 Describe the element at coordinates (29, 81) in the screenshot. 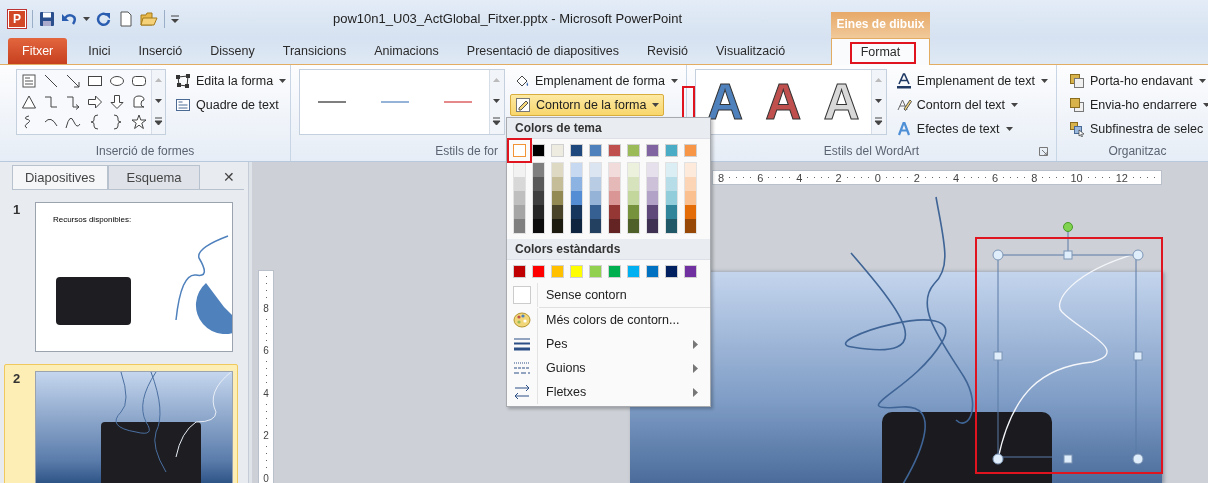

I see `text-box-icon` at that location.